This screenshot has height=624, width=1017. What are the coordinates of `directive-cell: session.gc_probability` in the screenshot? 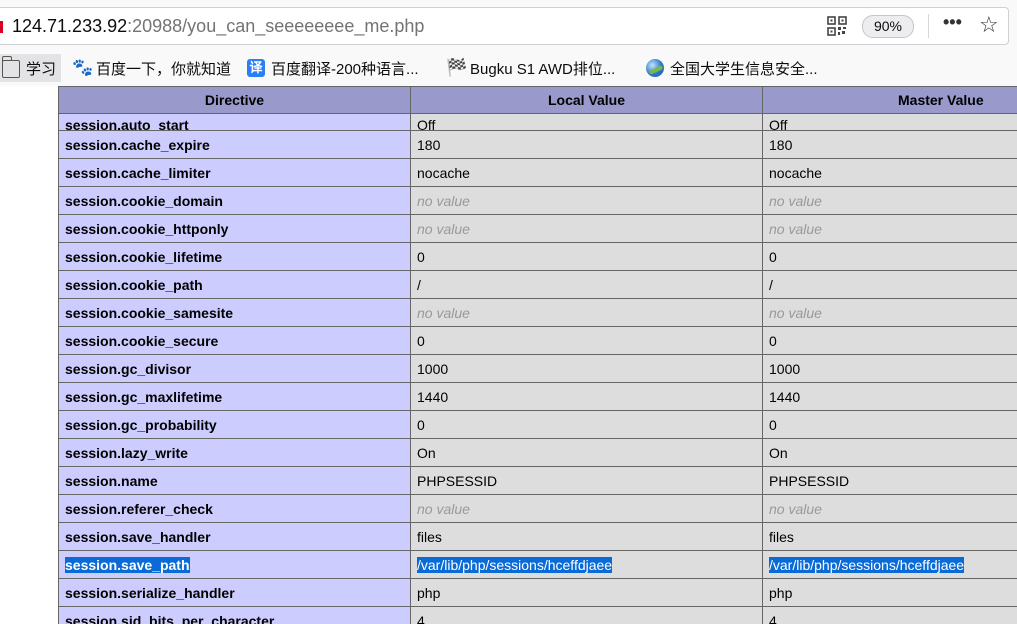 It's located at (234, 424).